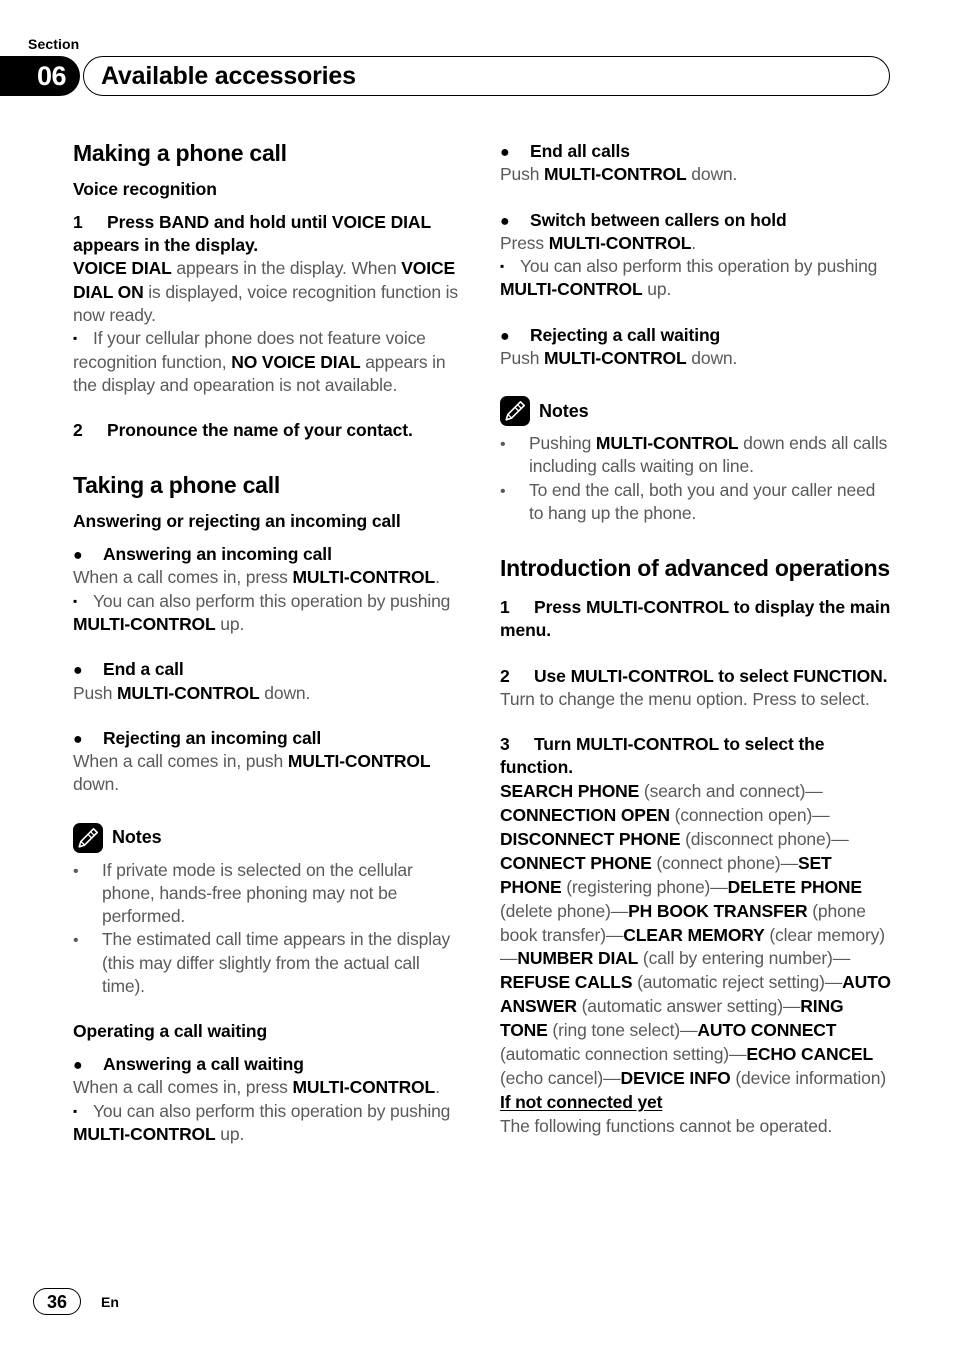 This screenshot has height=1352, width=954. I want to click on if-not-connected-heading: If not connected yet, so click(581, 1102).